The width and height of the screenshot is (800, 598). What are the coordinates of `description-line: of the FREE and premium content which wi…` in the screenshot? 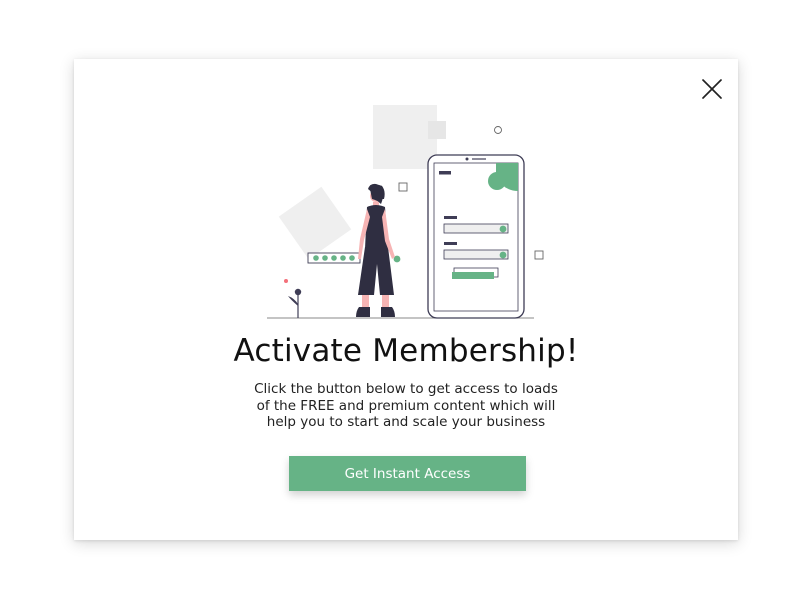 It's located at (406, 405).